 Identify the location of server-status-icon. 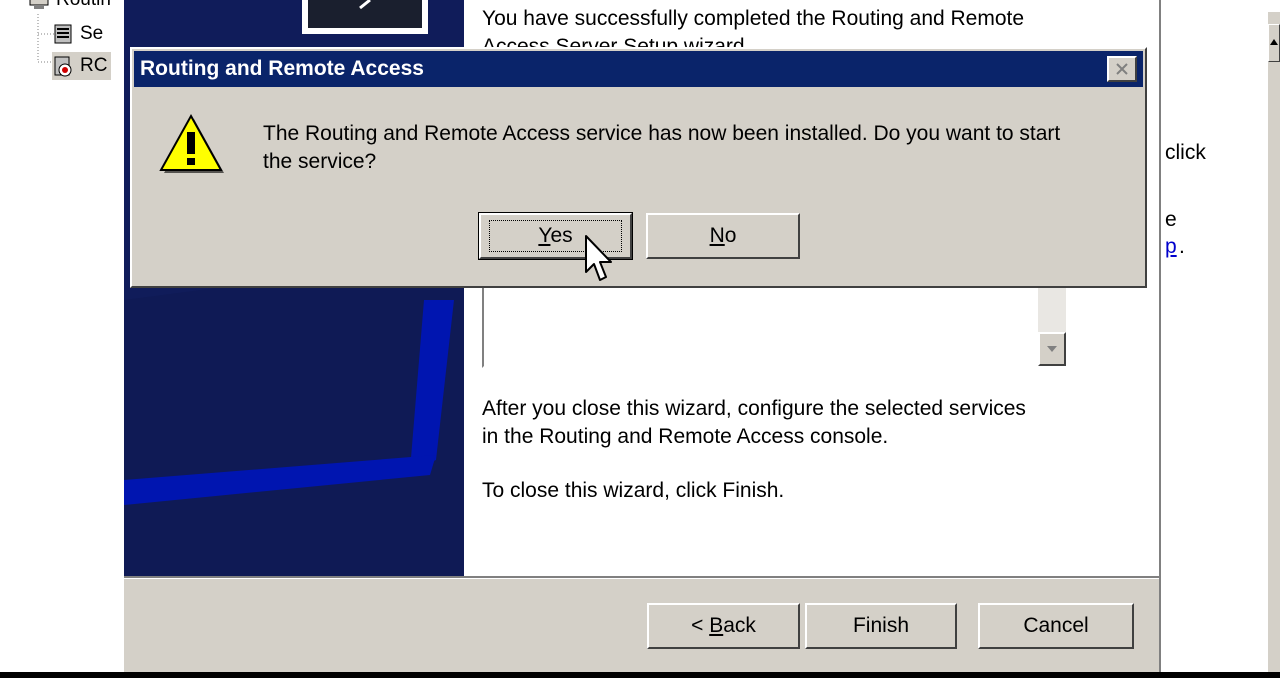
(63, 34).